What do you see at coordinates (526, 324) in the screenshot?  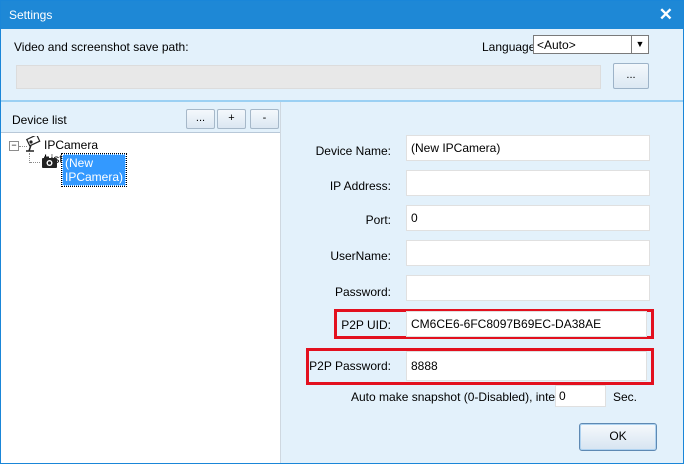 I see `p2p-uid-input: CM6CE6-6FC8097B69EC-DA38AE` at bounding box center [526, 324].